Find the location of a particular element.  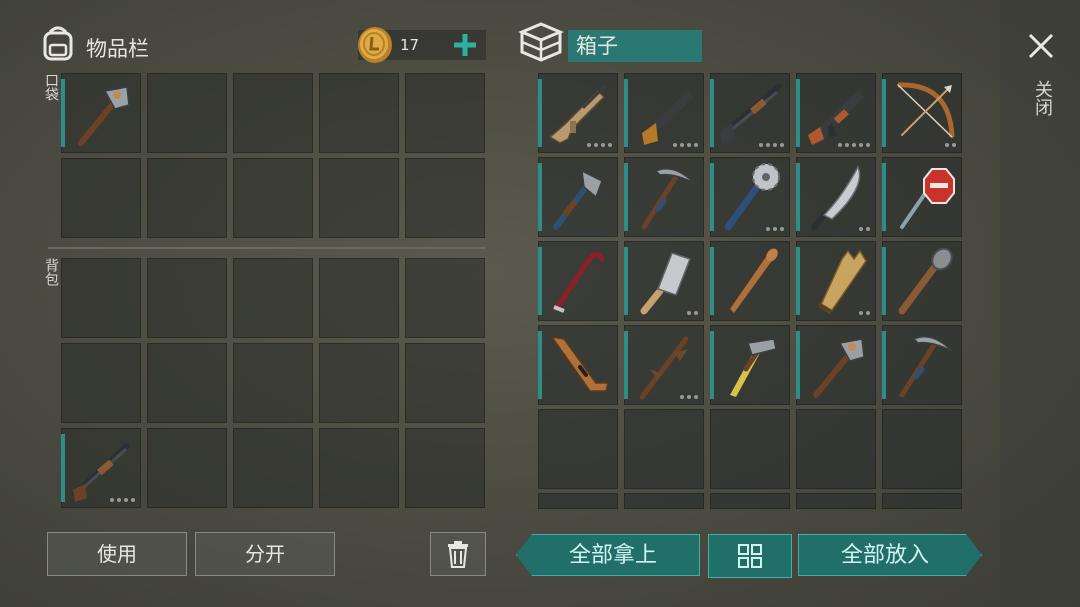

pickaxe-icon is located at coordinates (926, 367).